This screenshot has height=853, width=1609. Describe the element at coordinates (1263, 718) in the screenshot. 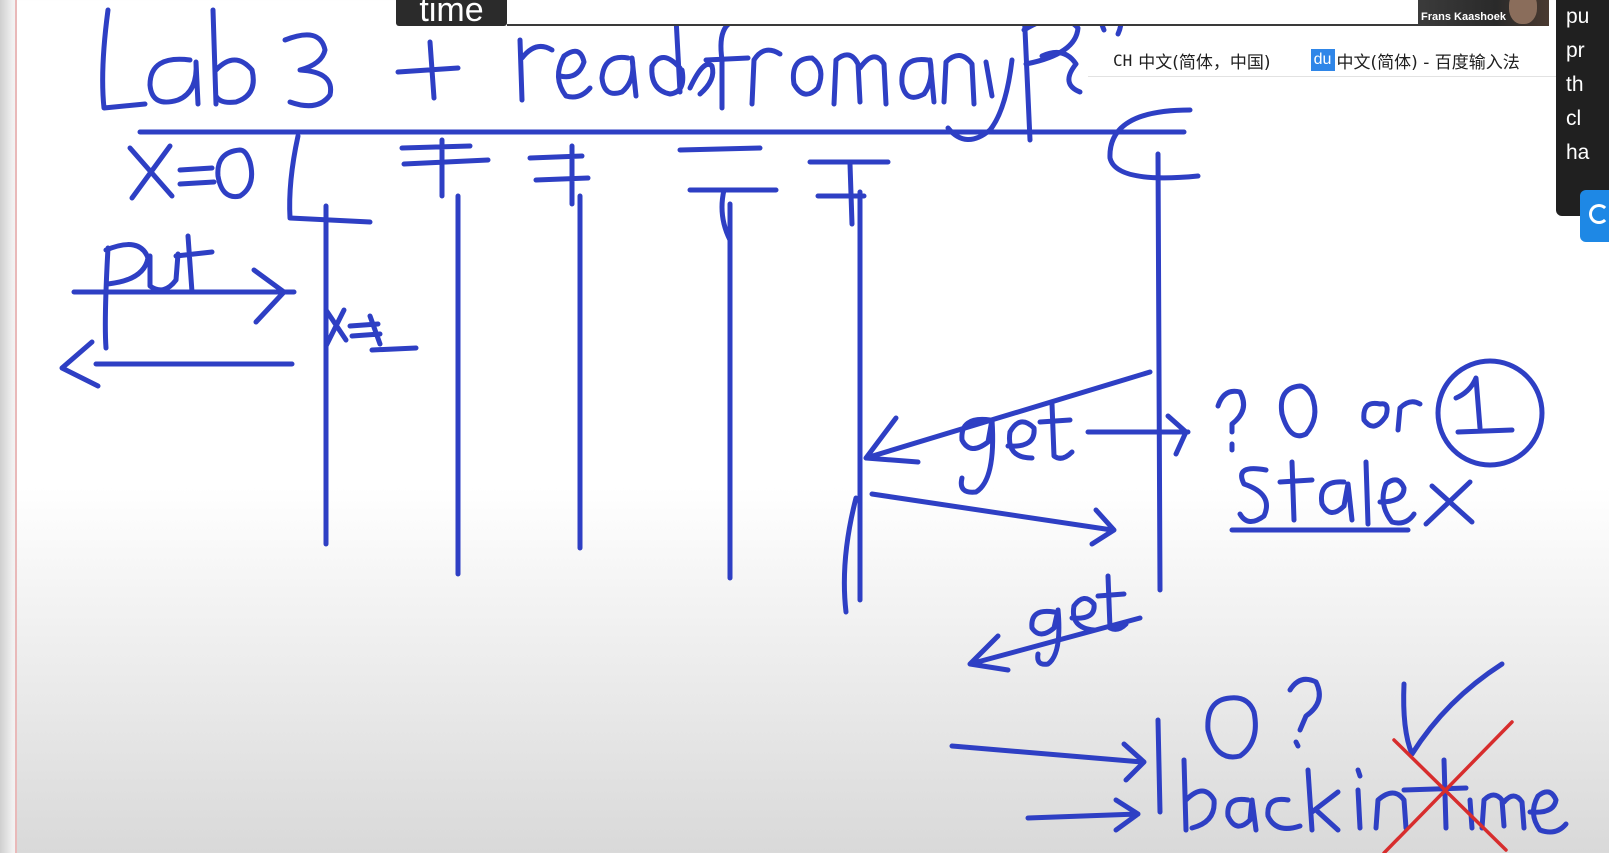

I see `question-handwriting` at that location.